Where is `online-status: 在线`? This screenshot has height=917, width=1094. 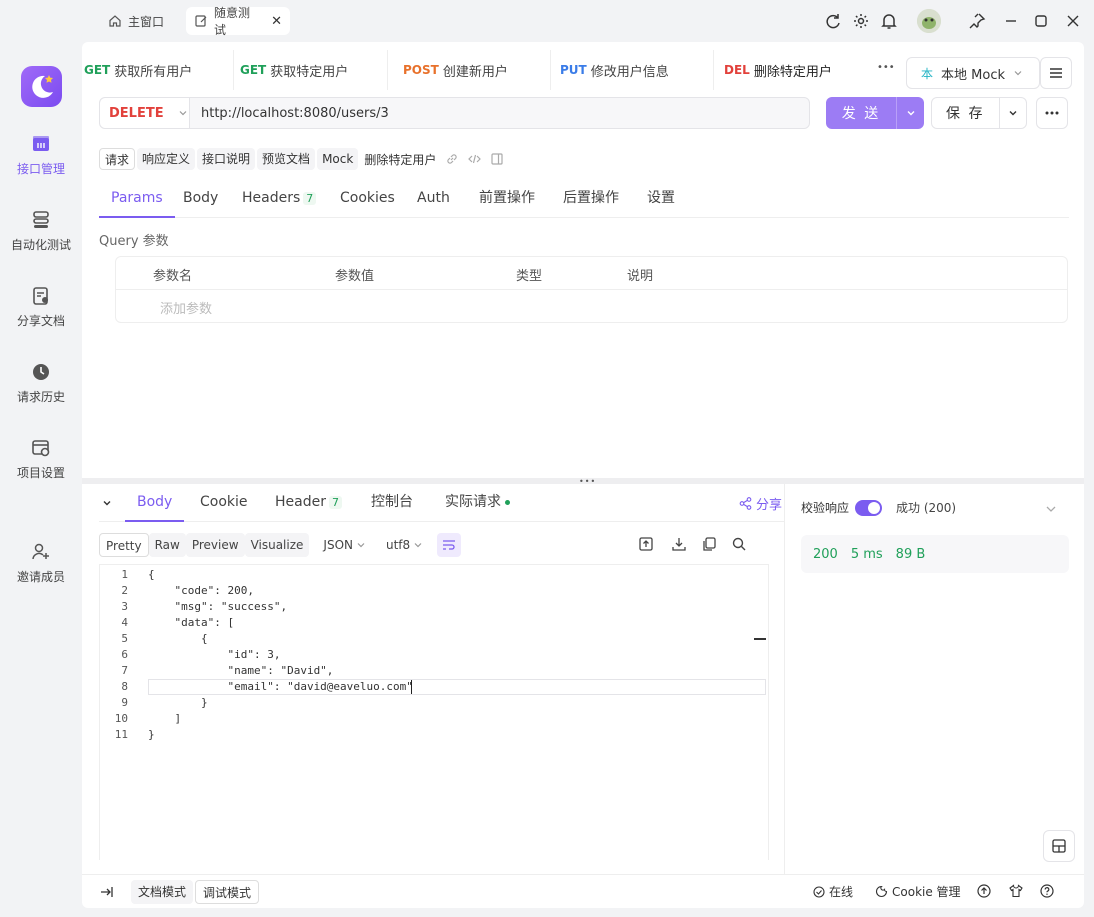
online-status: 在线 is located at coordinates (833, 891).